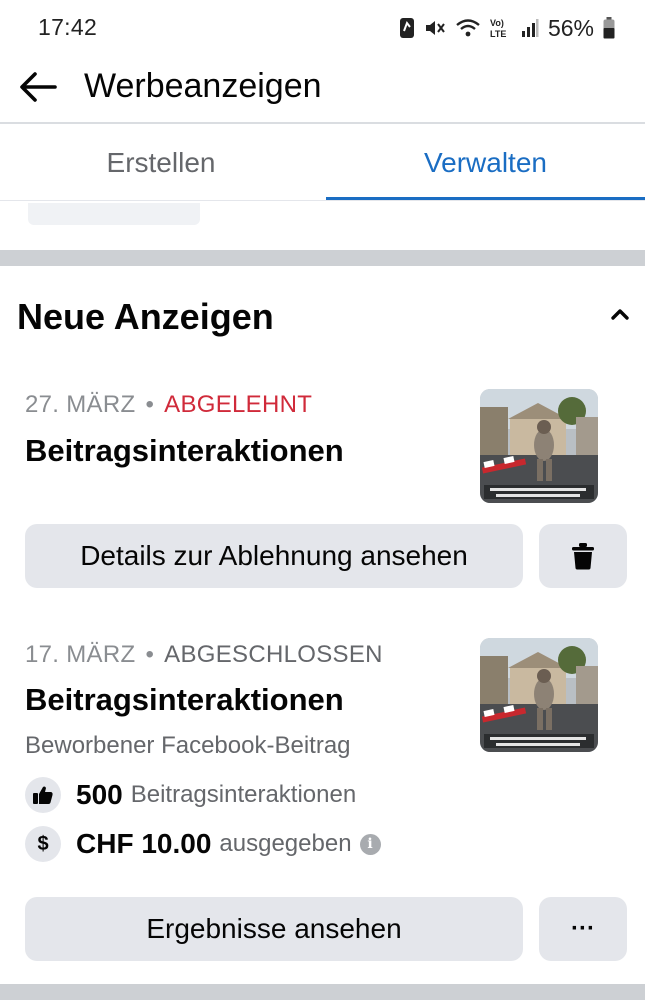  I want to click on battery-icon, so click(609, 28).